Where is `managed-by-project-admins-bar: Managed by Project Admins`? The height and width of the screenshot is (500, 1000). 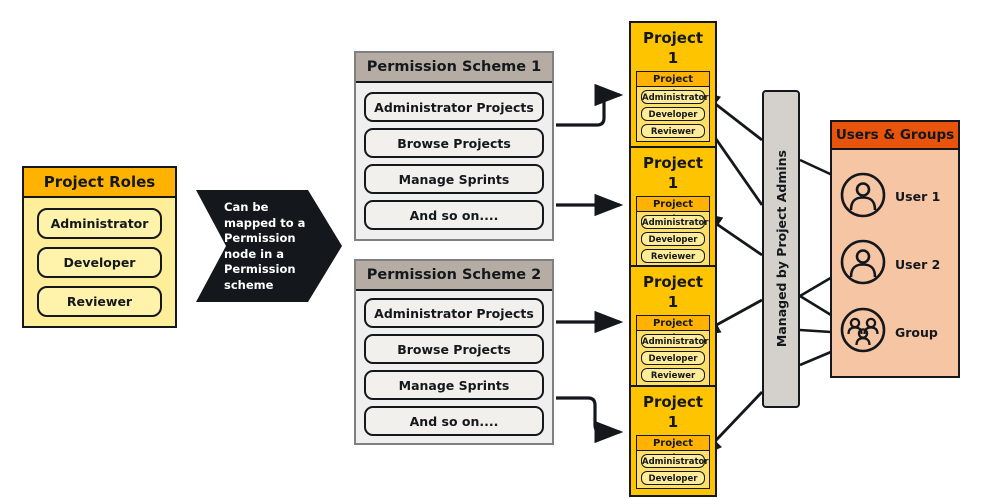
managed-by-project-admins-bar: Managed by Project Admins is located at coordinates (781, 249).